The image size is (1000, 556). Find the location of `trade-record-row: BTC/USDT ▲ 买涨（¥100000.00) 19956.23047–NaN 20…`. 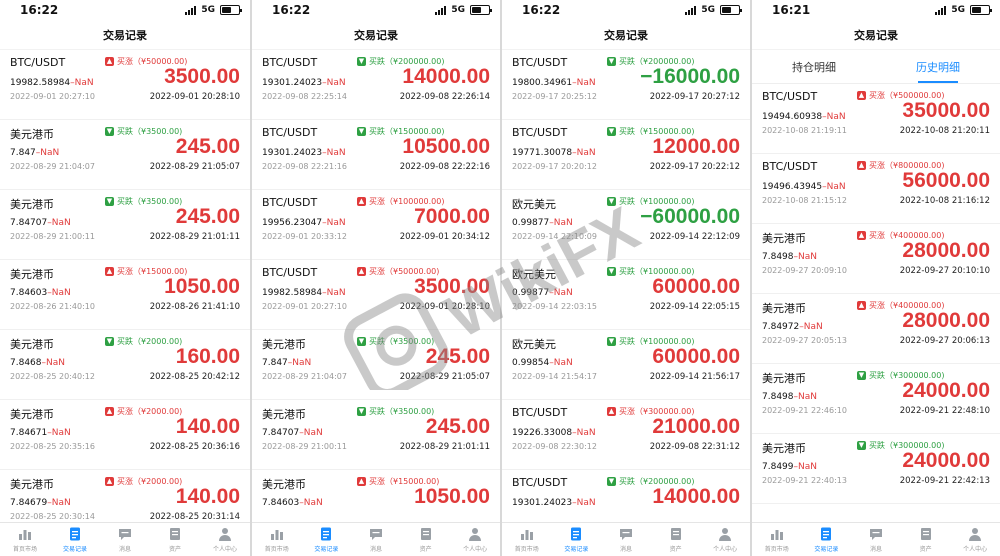

trade-record-row: BTC/USDT ▲ 买涨（¥100000.00) 19956.23047–NaN 20… is located at coordinates (376, 225).